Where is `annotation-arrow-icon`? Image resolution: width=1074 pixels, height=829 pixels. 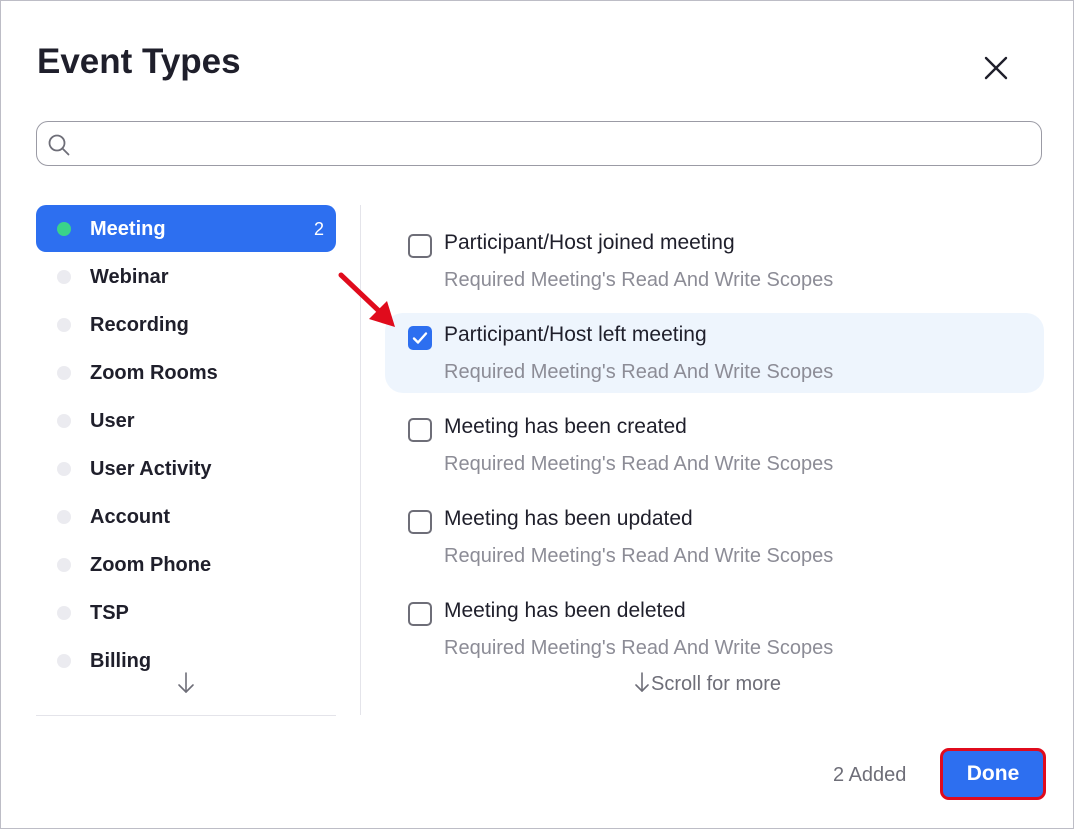 annotation-arrow-icon is located at coordinates (366, 299).